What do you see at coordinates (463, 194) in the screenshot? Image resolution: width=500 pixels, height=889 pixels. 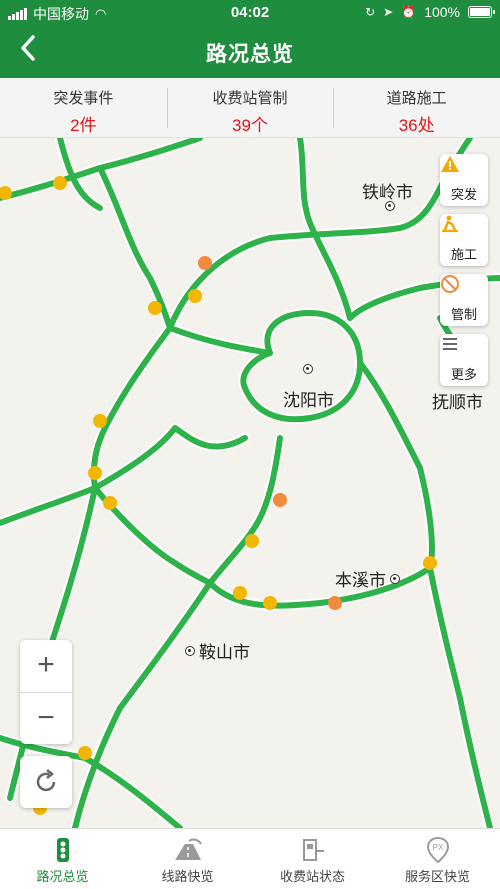 I see `tool-label: 突发` at bounding box center [463, 194].